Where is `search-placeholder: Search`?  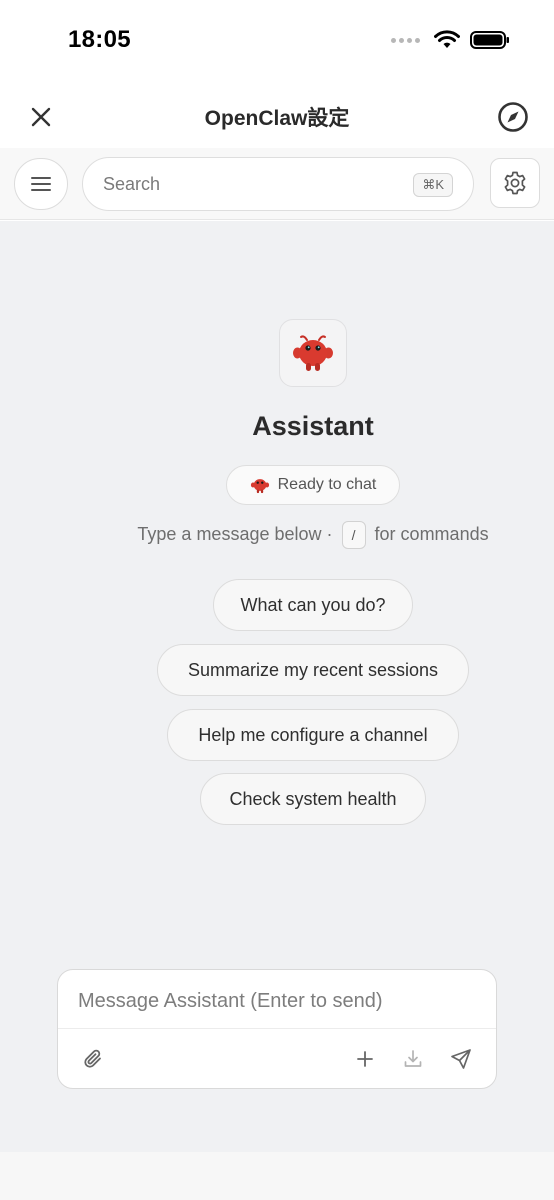
search-placeholder: Search is located at coordinates (132, 184).